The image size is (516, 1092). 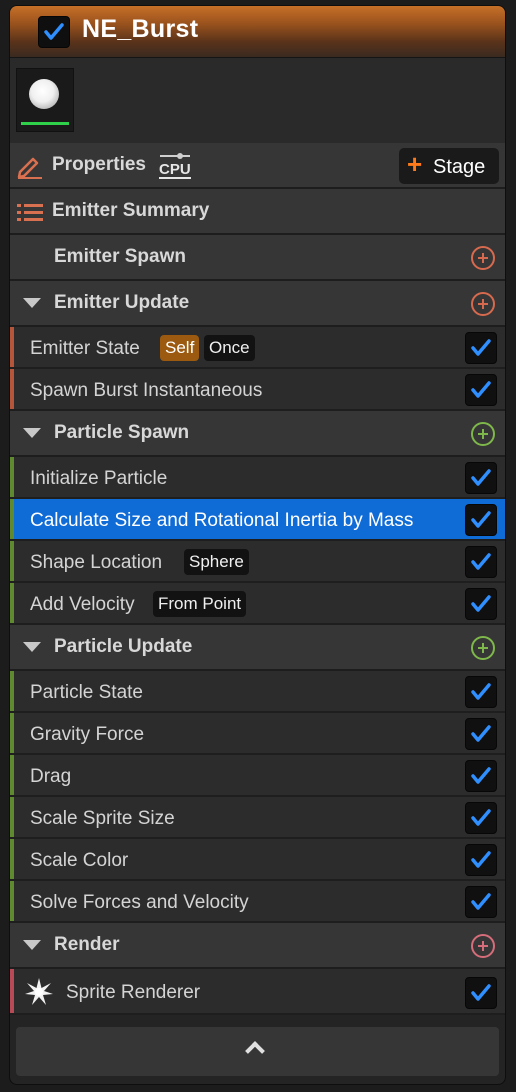 What do you see at coordinates (483, 258) in the screenshot?
I see `add-emitter-spawn-module-icon` at bounding box center [483, 258].